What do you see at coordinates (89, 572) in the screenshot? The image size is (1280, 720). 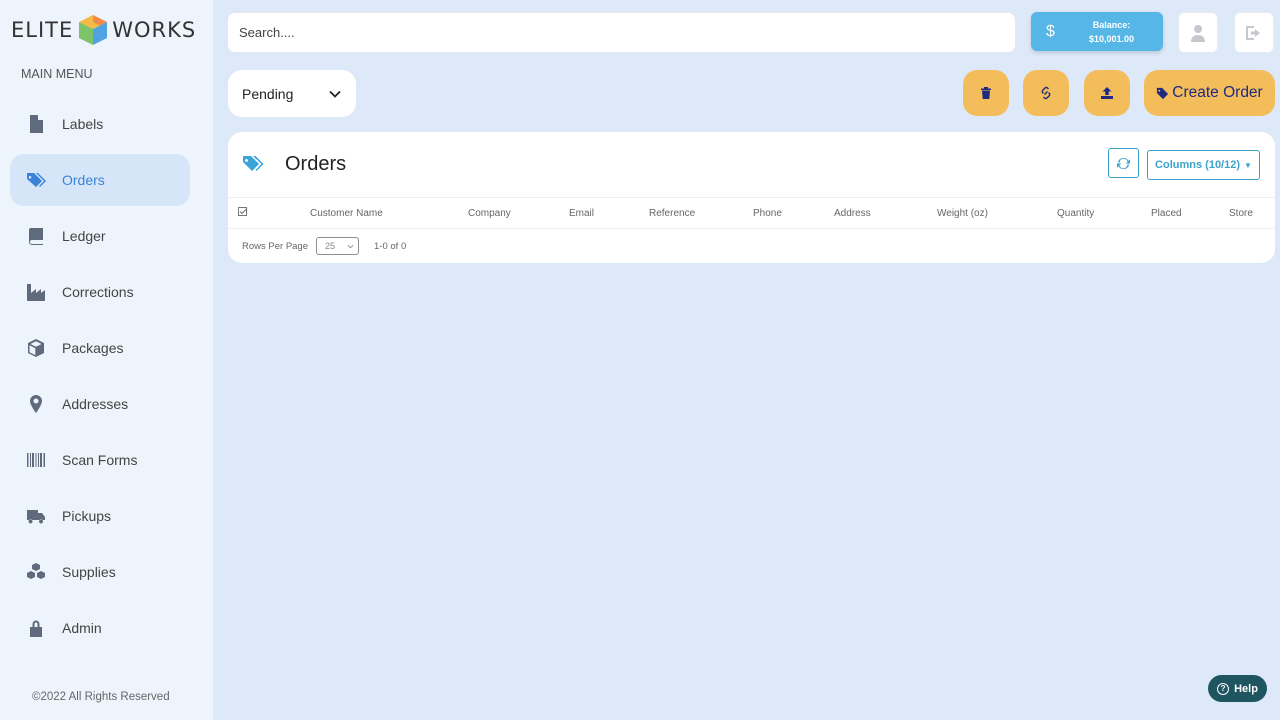 I see `sidebar-item-label: Supplies` at bounding box center [89, 572].